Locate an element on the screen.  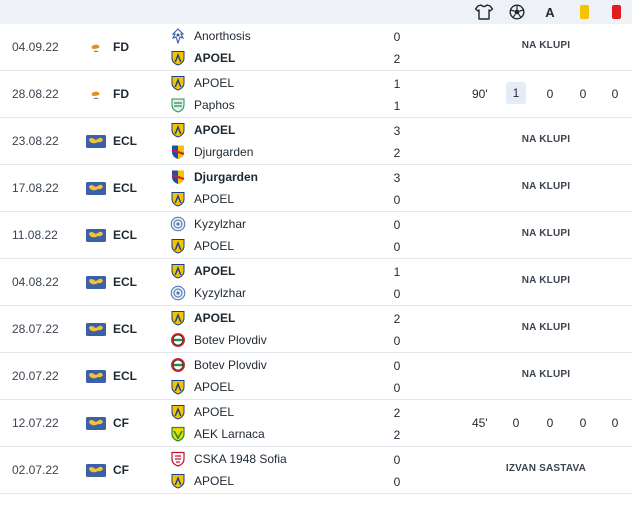
cska-logo-icon is located at coordinates (182, 459).